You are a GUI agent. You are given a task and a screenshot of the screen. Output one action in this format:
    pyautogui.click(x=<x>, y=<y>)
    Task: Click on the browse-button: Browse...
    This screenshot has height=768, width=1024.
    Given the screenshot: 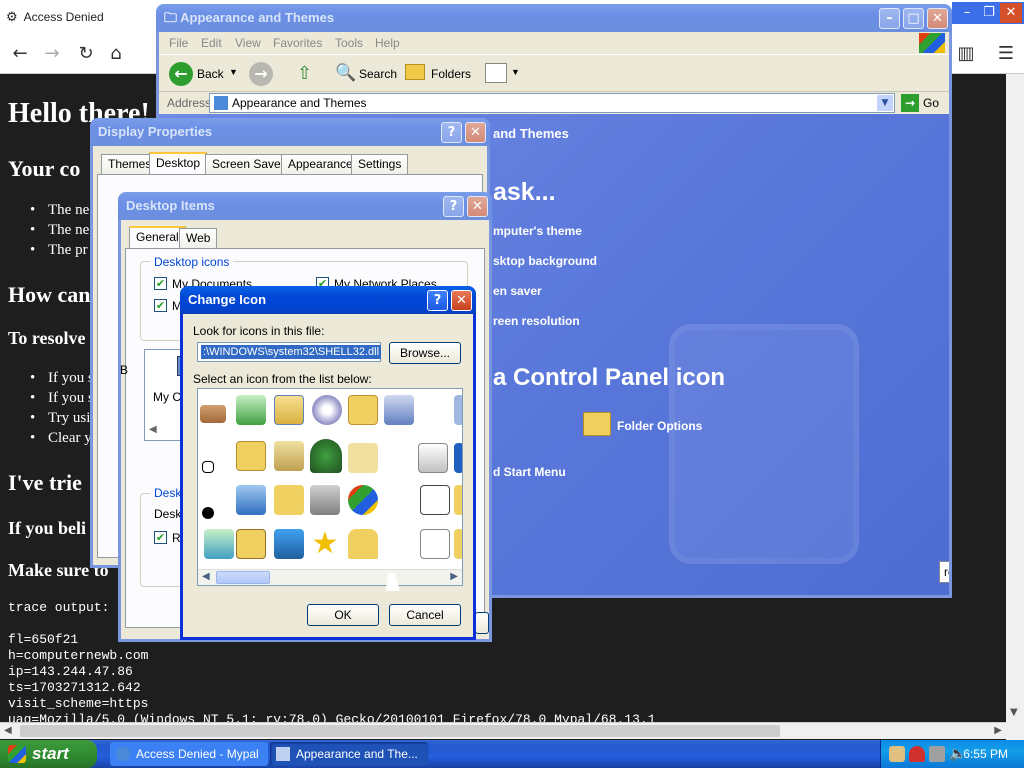 What is the action you would take?
    pyautogui.click(x=425, y=353)
    